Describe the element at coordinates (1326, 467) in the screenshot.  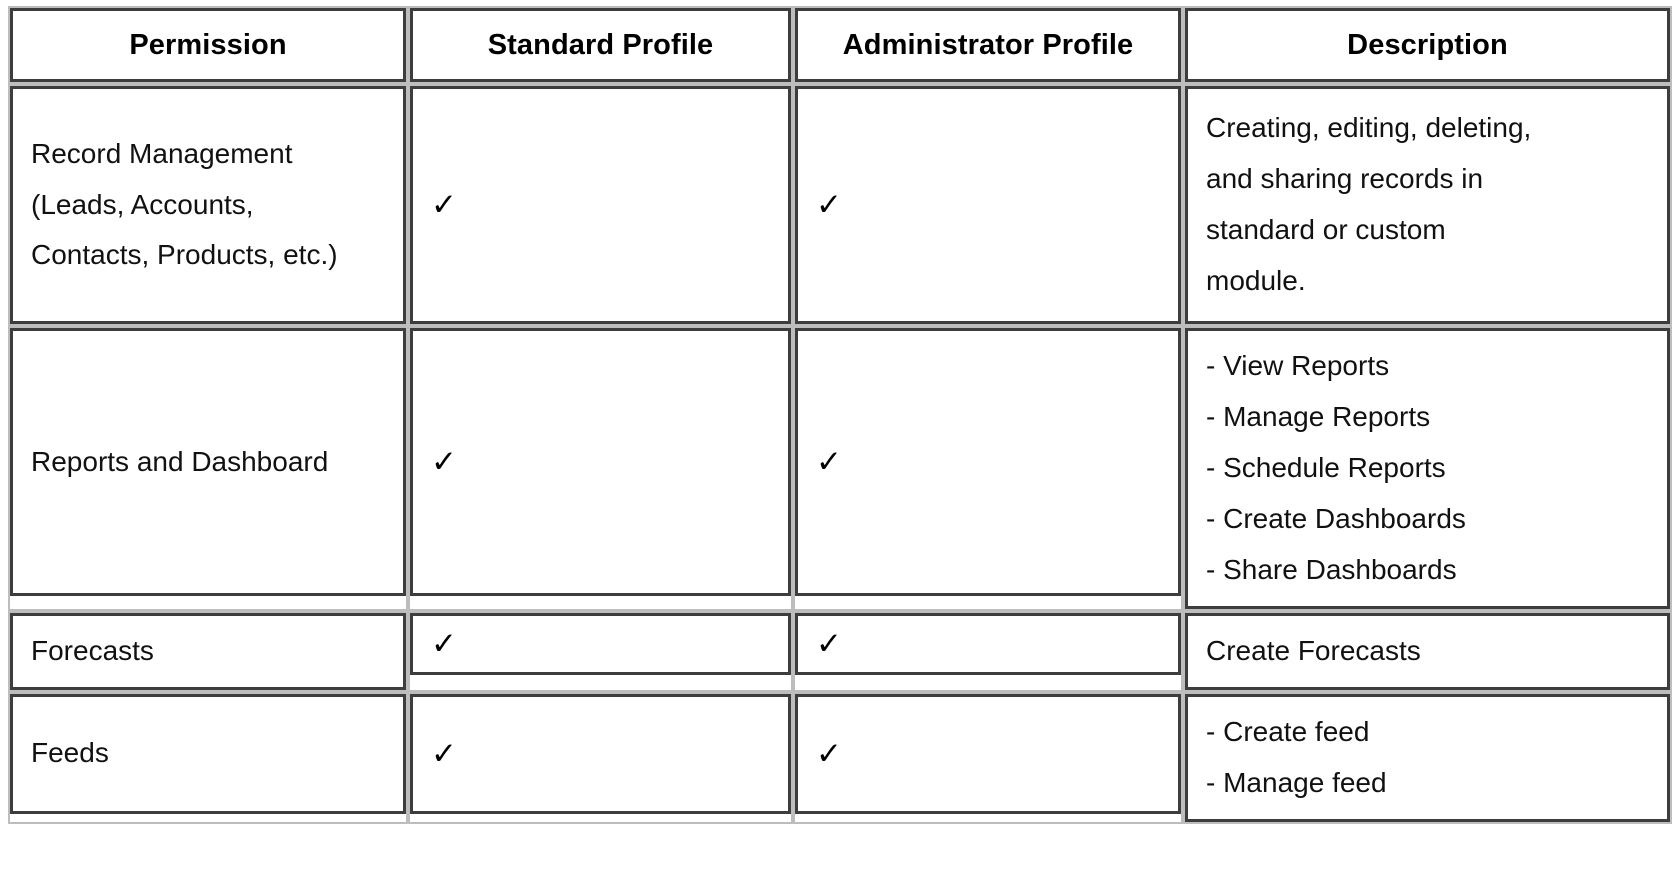
I see `description-line: - Schedule Reports` at that location.